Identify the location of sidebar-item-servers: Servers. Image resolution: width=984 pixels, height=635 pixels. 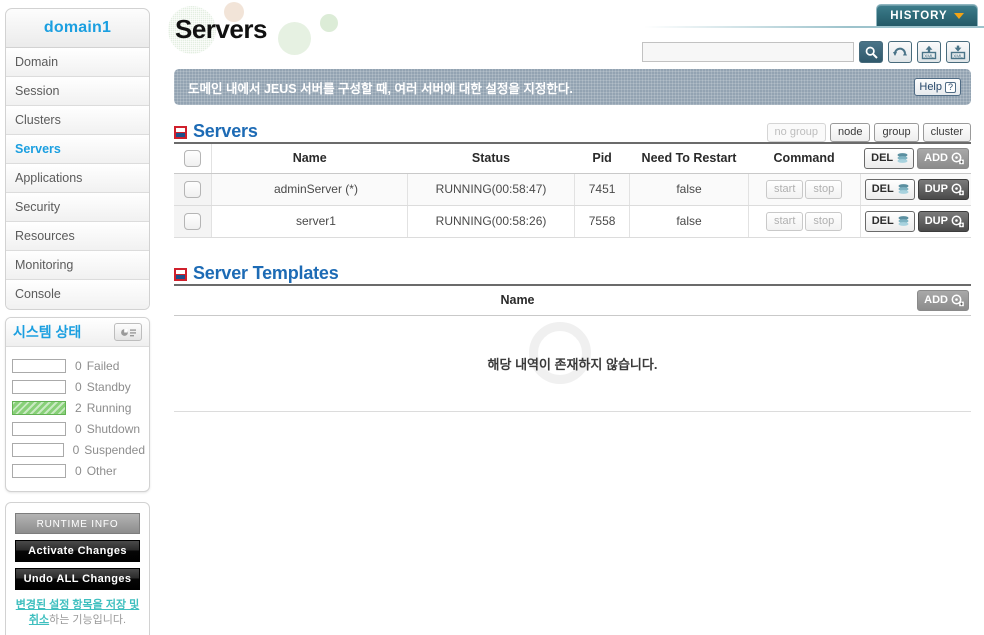
(77, 149).